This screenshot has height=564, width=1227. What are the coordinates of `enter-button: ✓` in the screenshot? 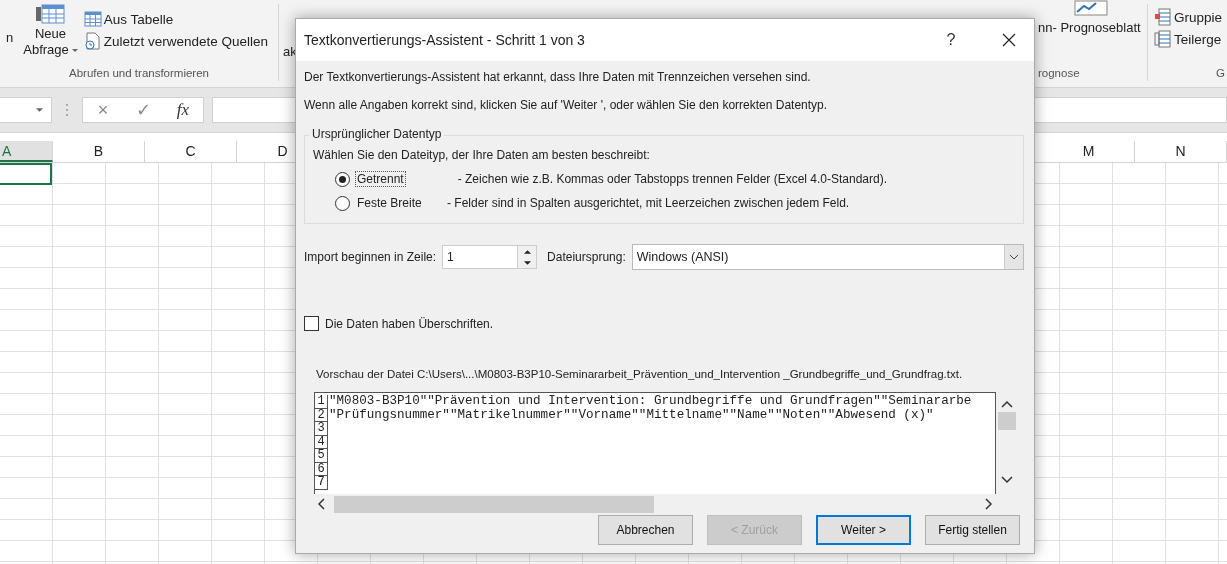 It's located at (143, 110).